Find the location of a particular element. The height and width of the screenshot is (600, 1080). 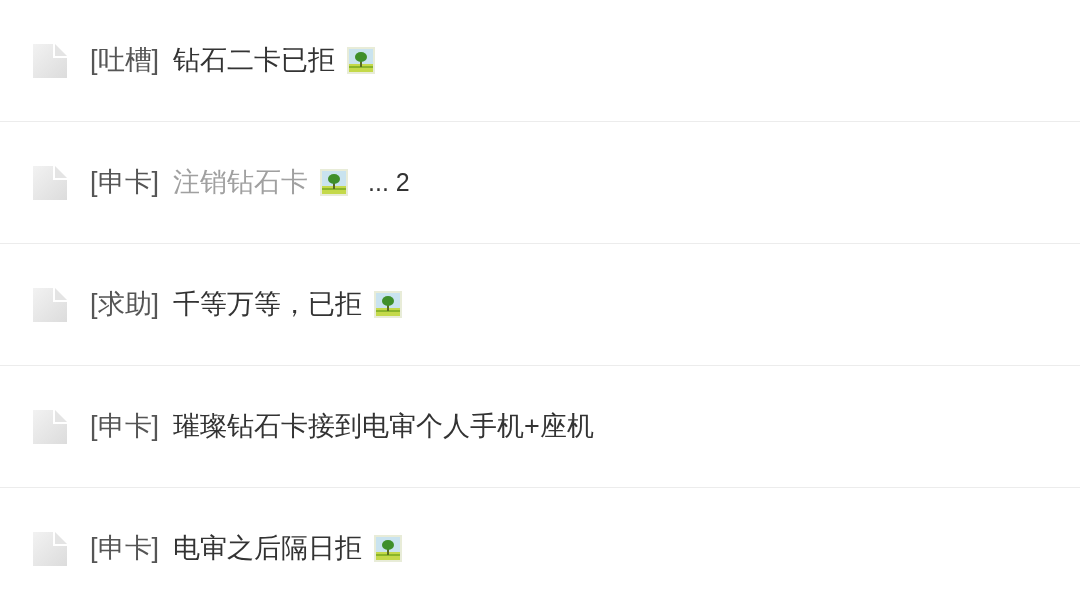

thread-title-link: 璀璨钻石卡接到电审个人手机+座机 is located at coordinates (383, 426).